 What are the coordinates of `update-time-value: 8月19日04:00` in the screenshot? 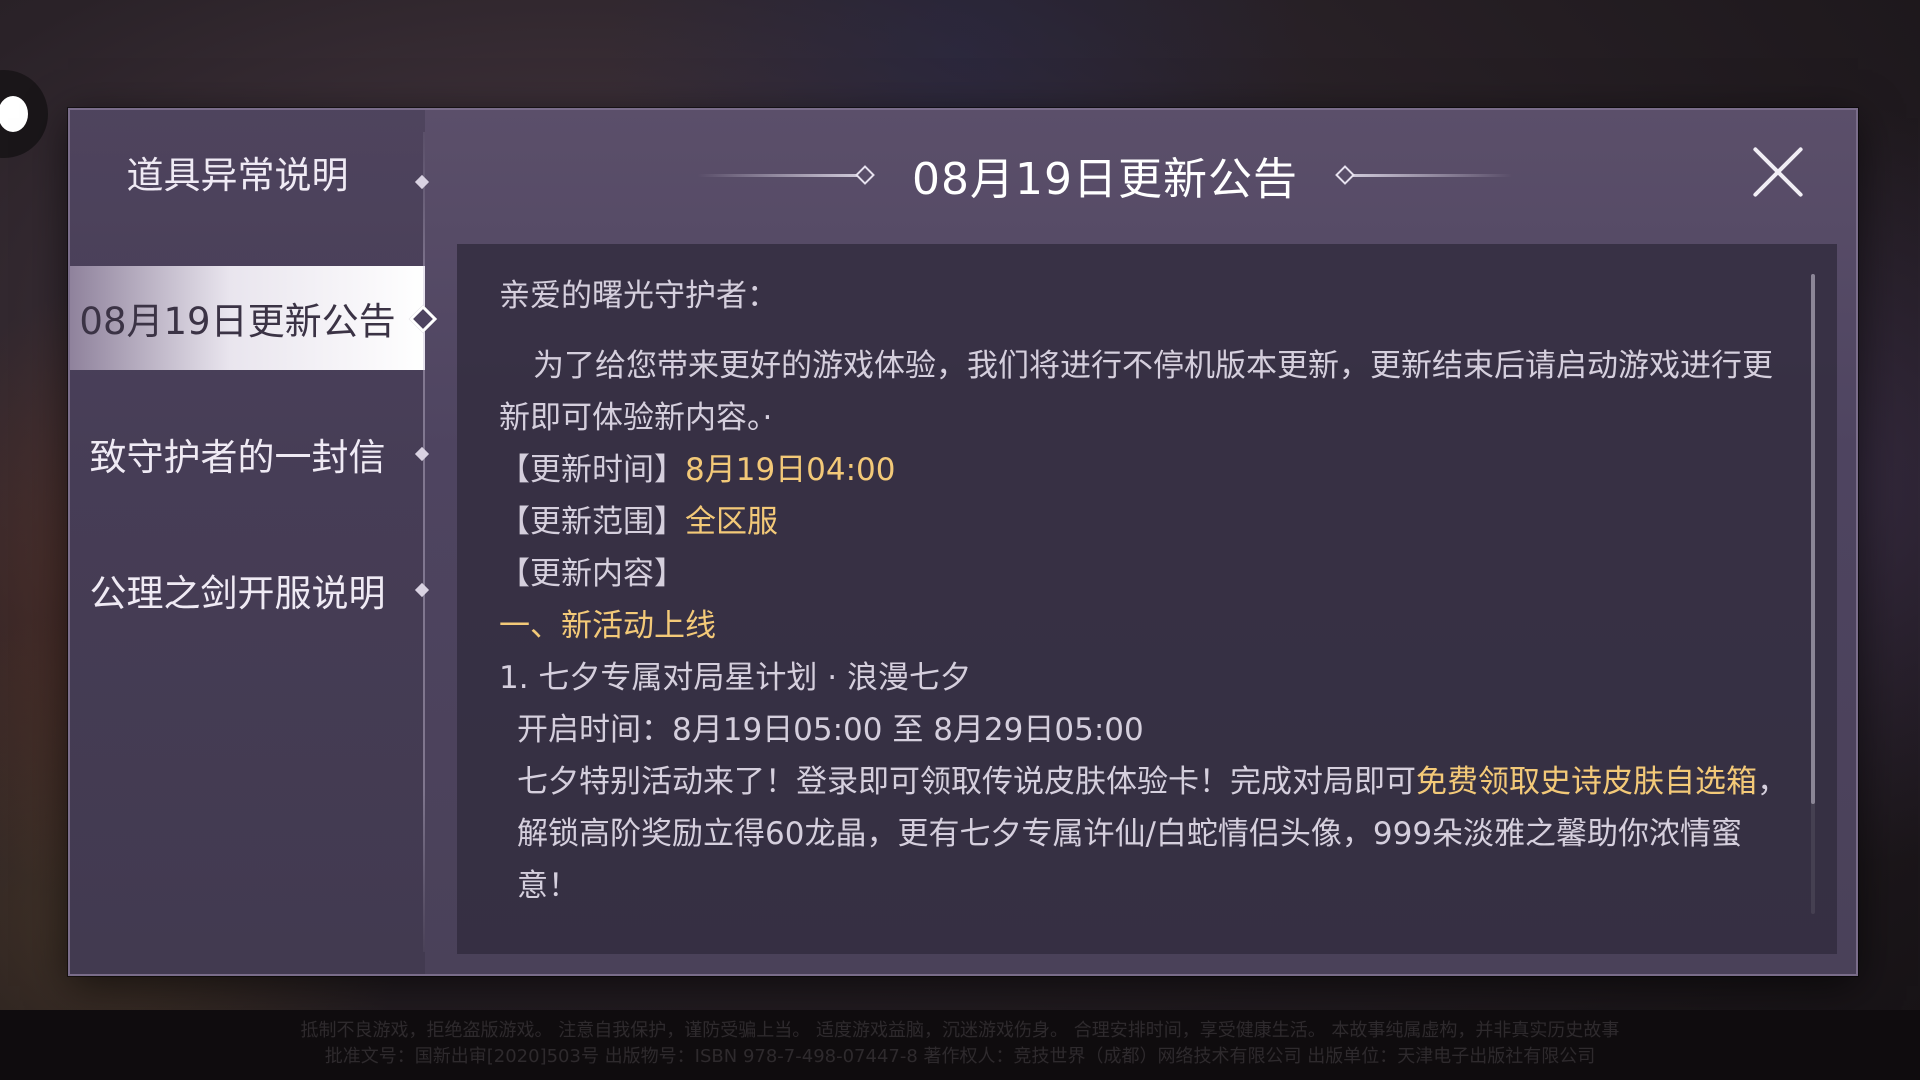 It's located at (790, 470).